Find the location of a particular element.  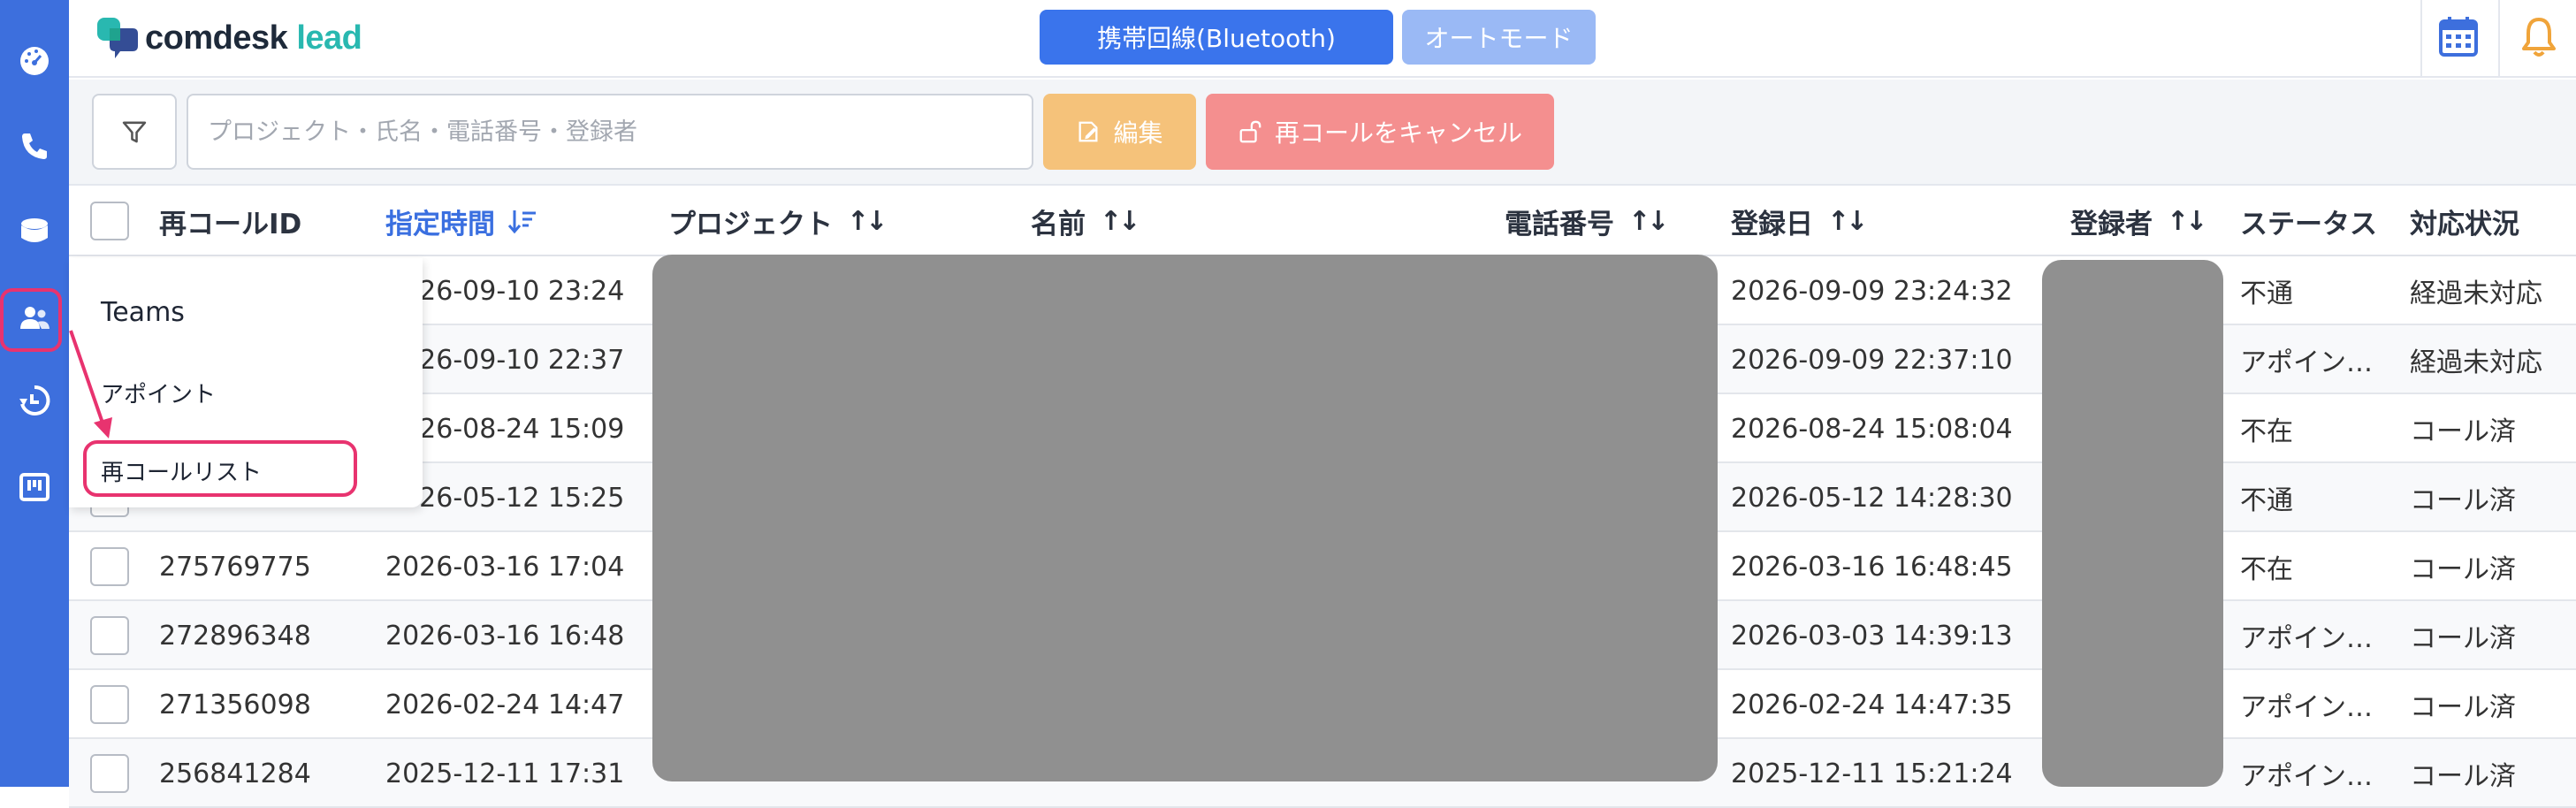

teams-submenu: Teams アポイント 再コールリスト is located at coordinates (246, 382).